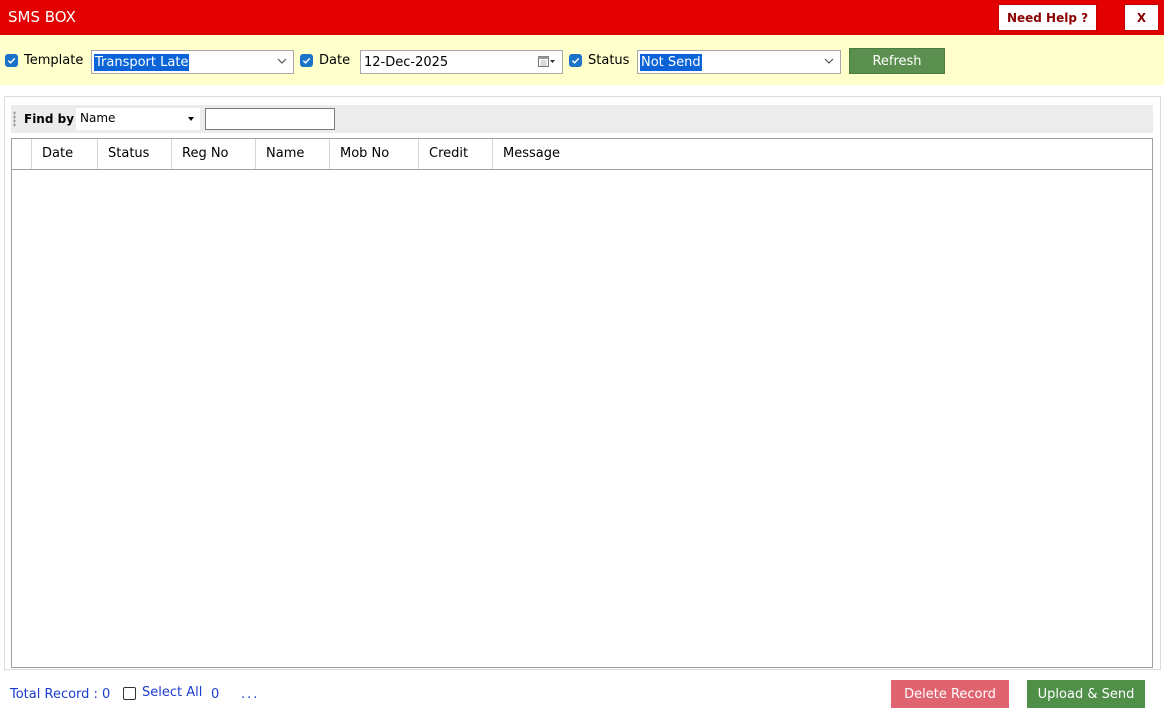 This screenshot has width=1164, height=718. Describe the element at coordinates (172, 692) in the screenshot. I see `select-all-label: Select All` at that location.